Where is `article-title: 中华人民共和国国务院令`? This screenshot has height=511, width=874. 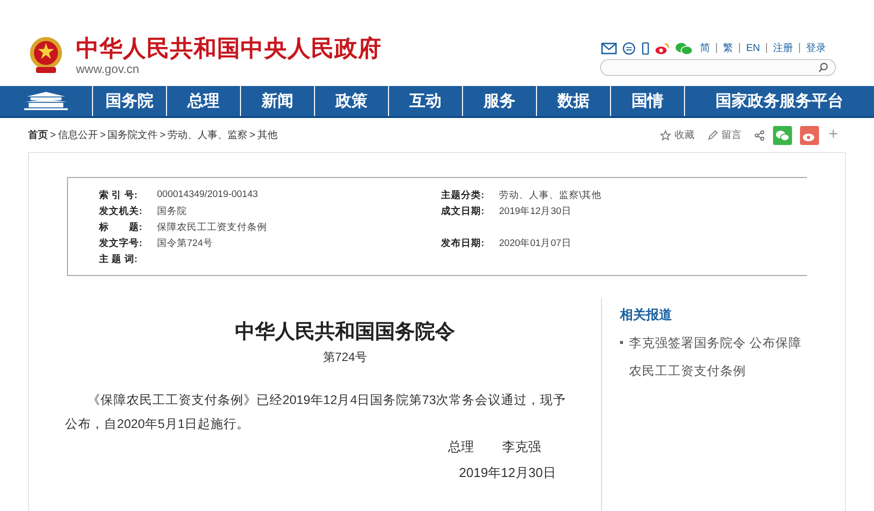 article-title: 中华人民共和国国务院令 is located at coordinates (345, 332).